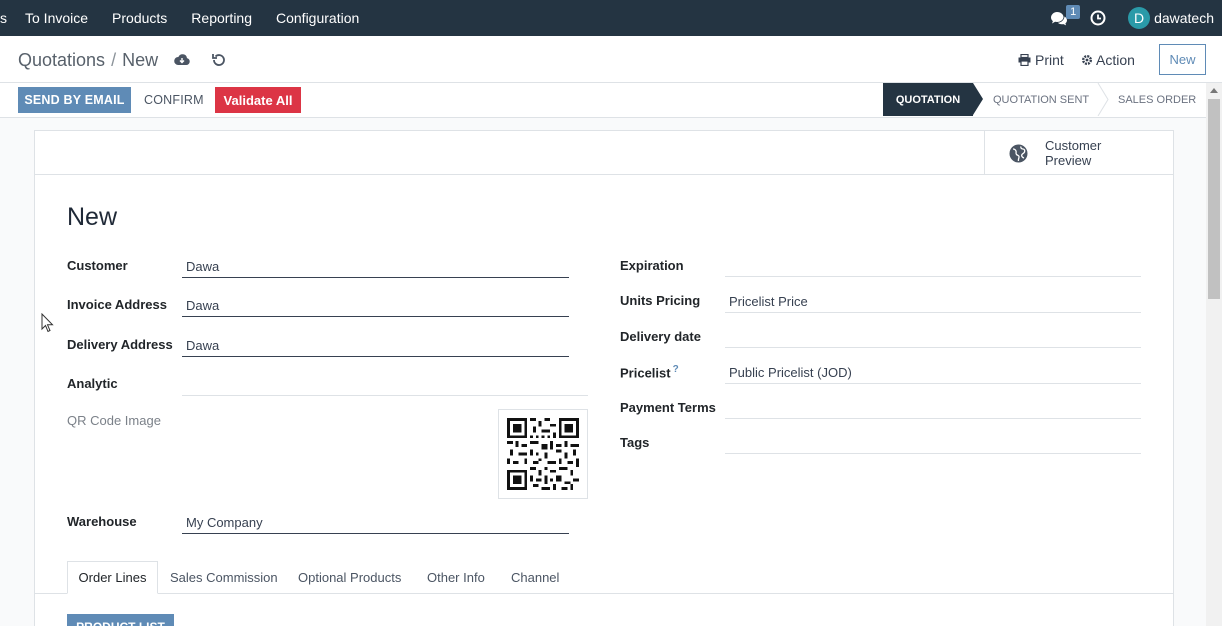 The height and width of the screenshot is (626, 1222). I want to click on scroll-thumb, so click(1214, 199).